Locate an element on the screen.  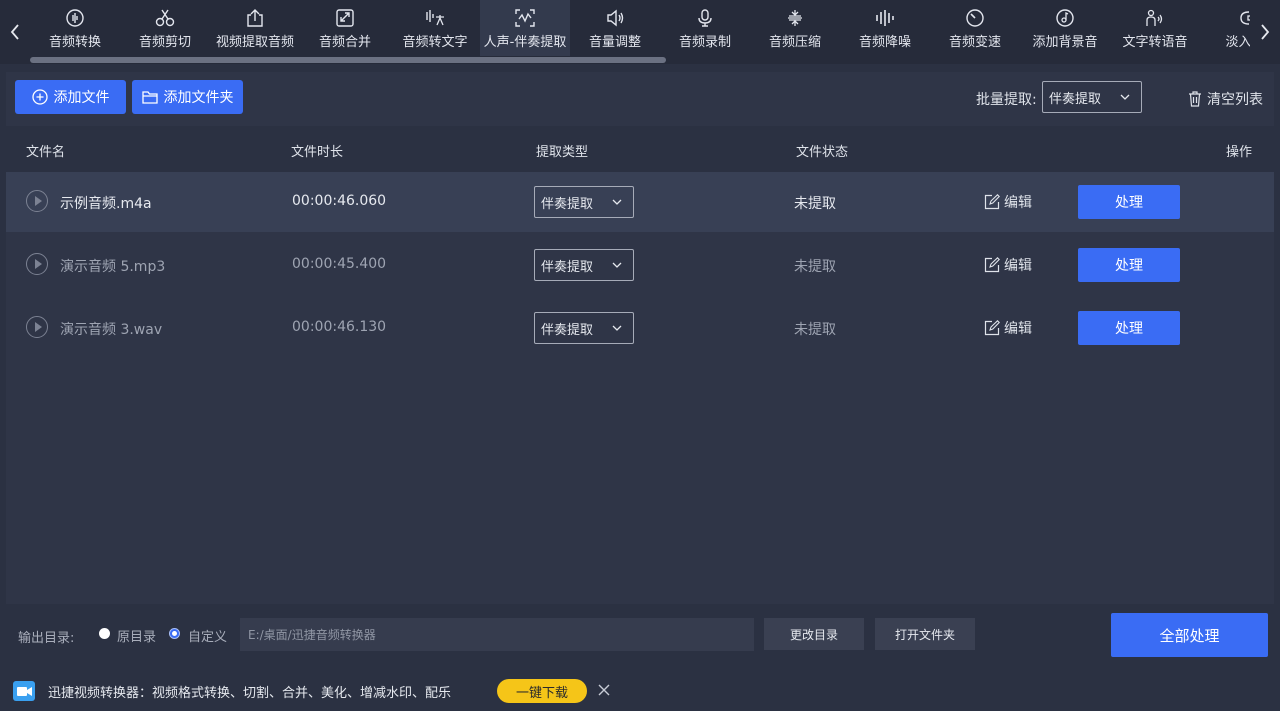
tool-volume-adjust: 音量调整 is located at coordinates (615, 28).